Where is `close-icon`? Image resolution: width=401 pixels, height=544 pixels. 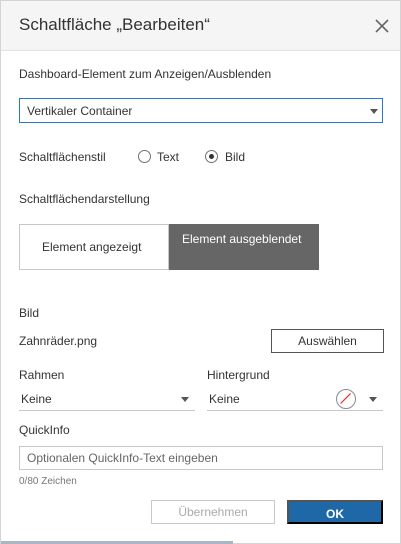 close-icon is located at coordinates (382, 26).